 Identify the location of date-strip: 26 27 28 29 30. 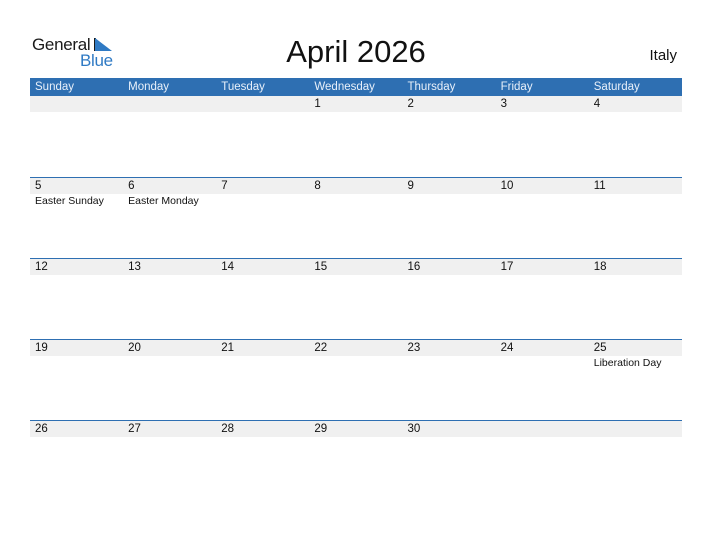
(356, 429).